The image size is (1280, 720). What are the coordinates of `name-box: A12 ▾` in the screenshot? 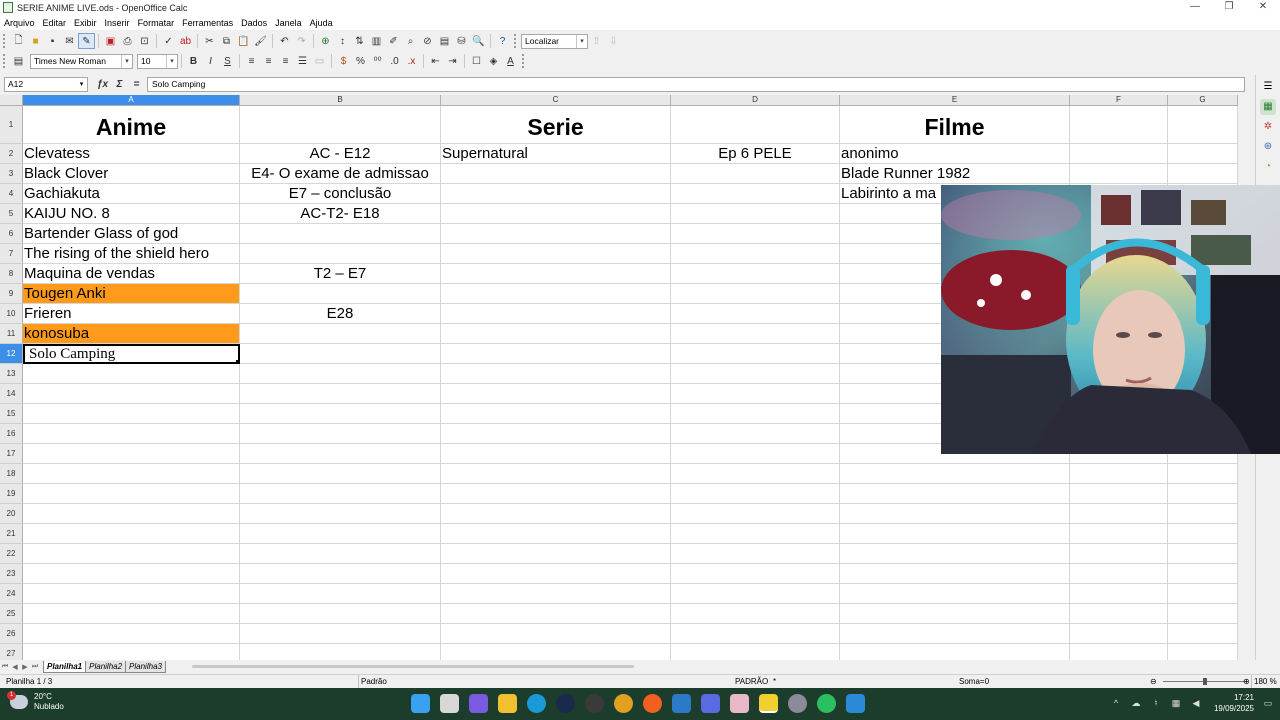 It's located at (46, 84).